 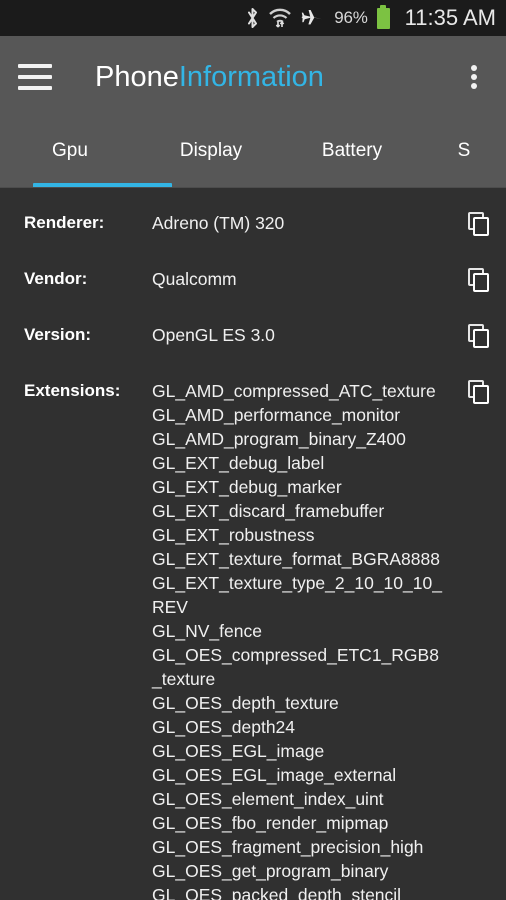 What do you see at coordinates (58, 334) in the screenshot?
I see `info-row-label: Version:` at bounding box center [58, 334].